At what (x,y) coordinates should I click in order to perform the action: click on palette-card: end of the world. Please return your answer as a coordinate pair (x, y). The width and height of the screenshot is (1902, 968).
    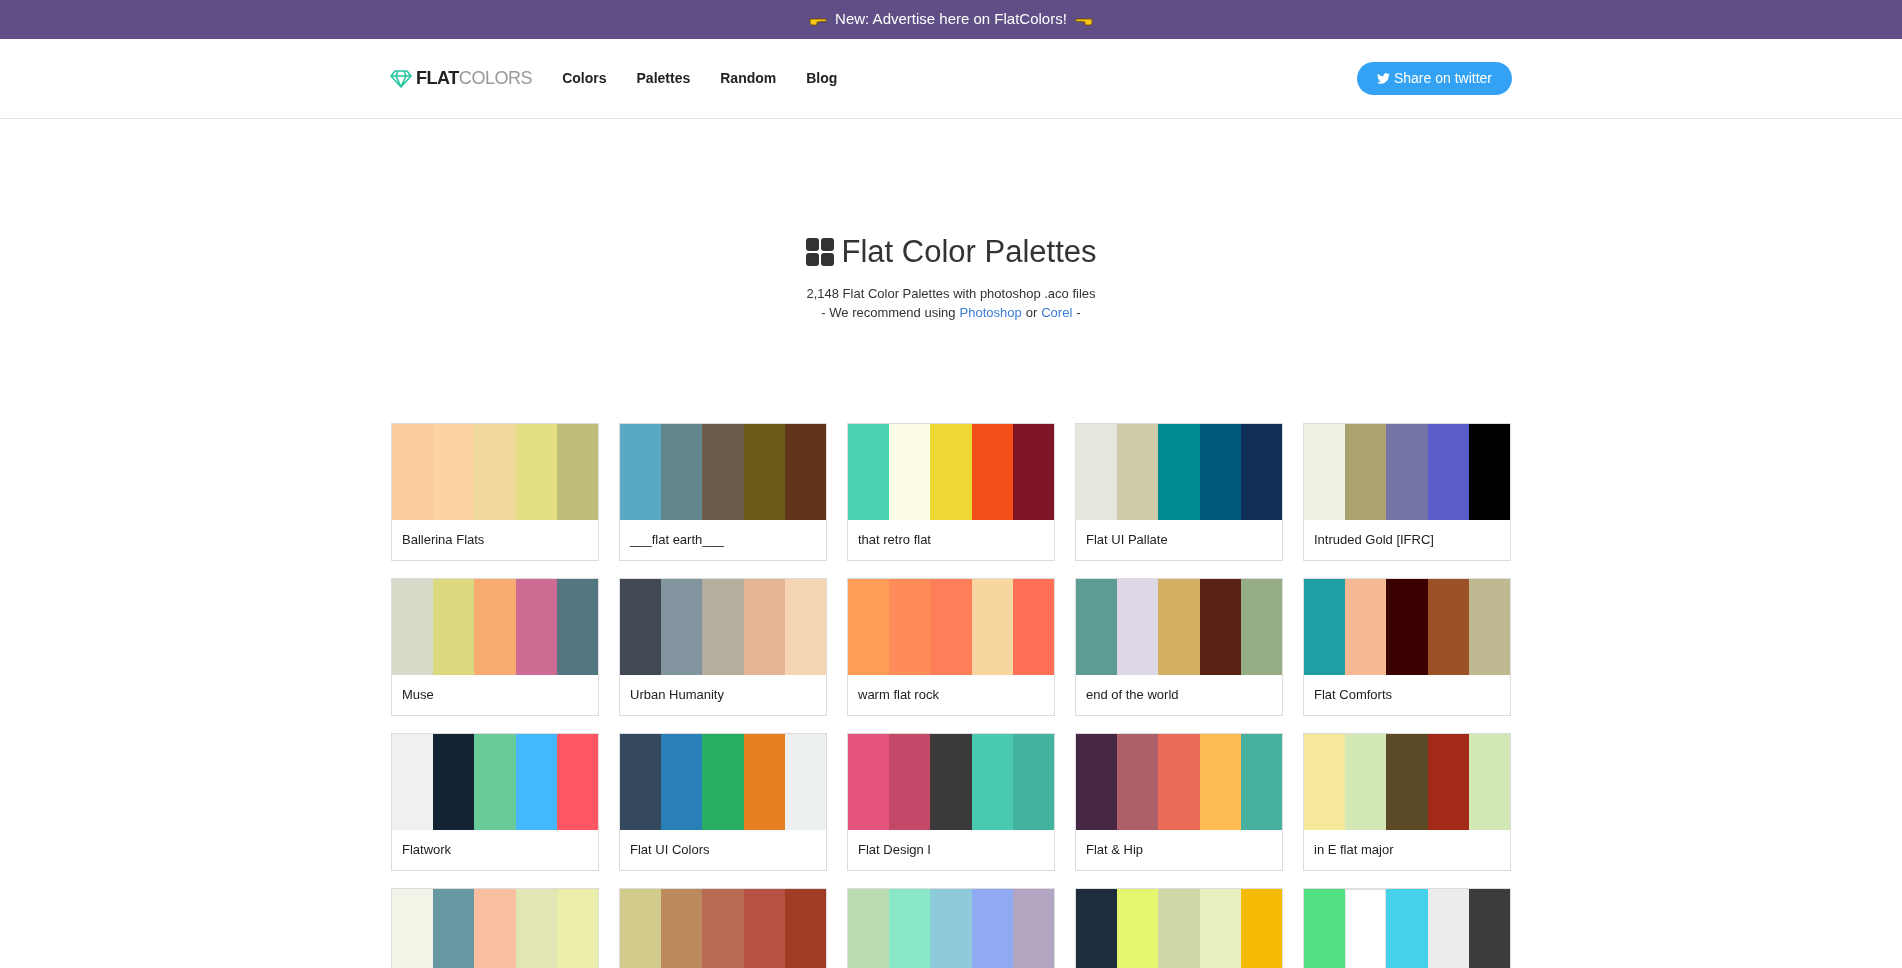
    Looking at the image, I should click on (1179, 646).